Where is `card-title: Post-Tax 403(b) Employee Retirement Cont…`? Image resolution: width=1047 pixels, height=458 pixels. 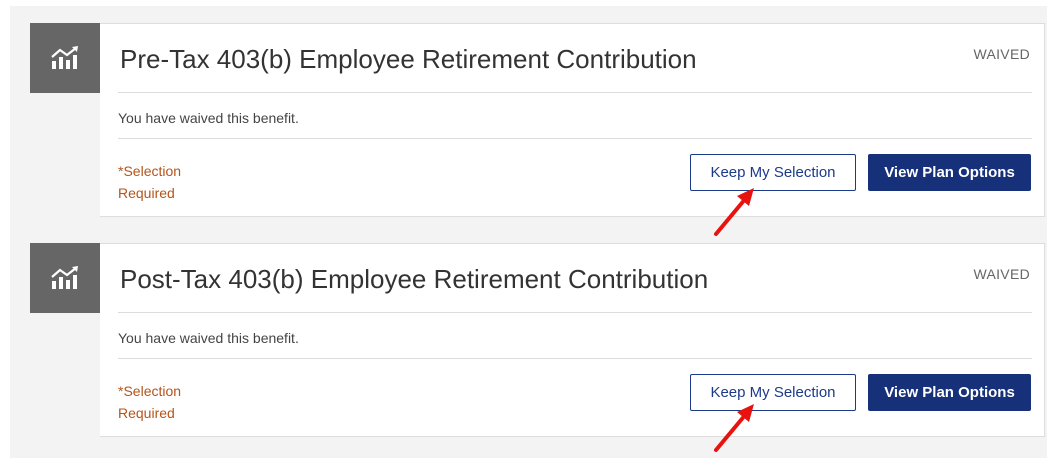 card-title: Post-Tax 403(b) Employee Retirement Cont… is located at coordinates (414, 279).